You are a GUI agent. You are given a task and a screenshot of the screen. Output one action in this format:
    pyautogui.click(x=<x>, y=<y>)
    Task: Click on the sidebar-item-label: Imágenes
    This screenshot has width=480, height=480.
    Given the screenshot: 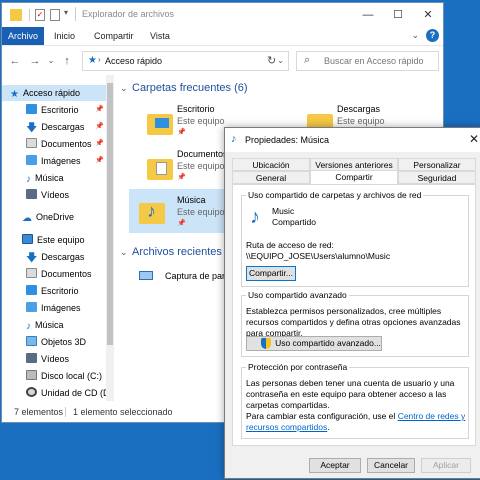 What is the action you would take?
    pyautogui.click(x=61, y=161)
    